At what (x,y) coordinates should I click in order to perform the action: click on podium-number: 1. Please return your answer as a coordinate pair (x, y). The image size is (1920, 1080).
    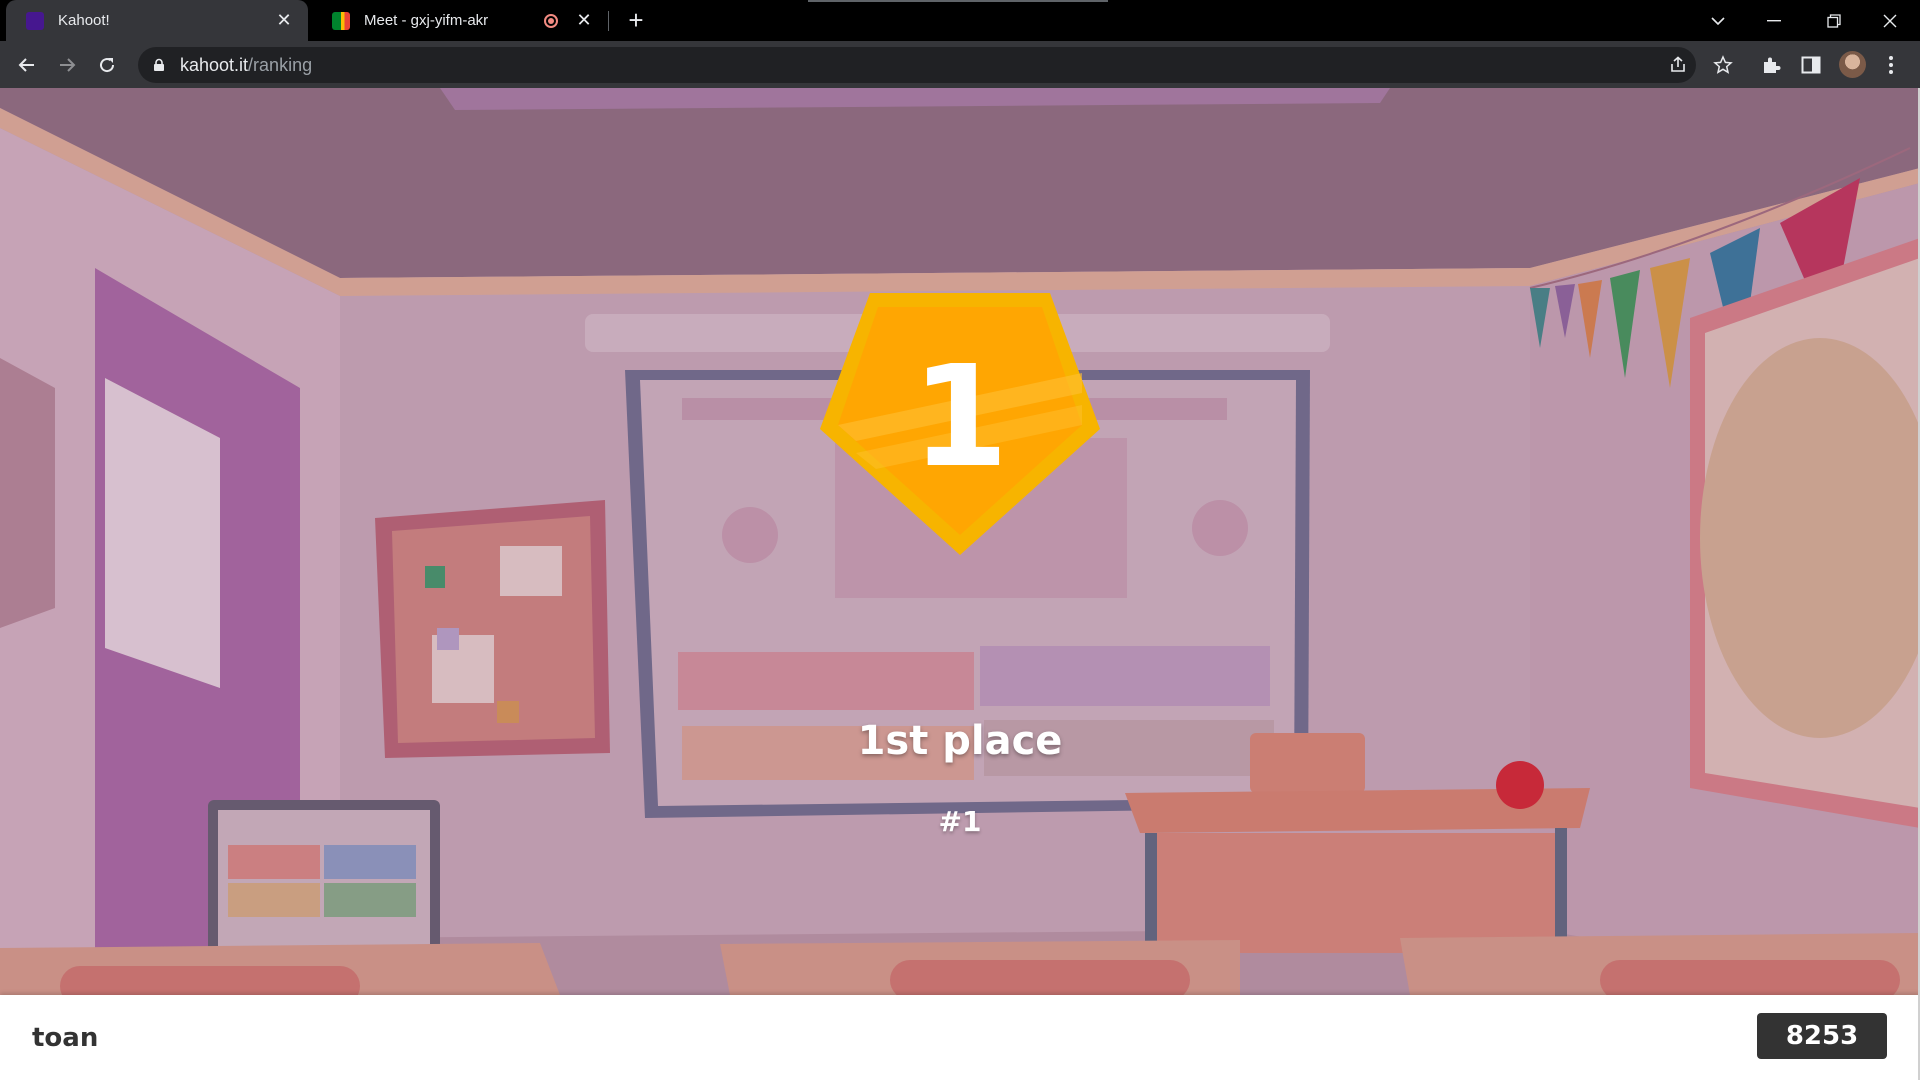
    Looking at the image, I should click on (959, 417).